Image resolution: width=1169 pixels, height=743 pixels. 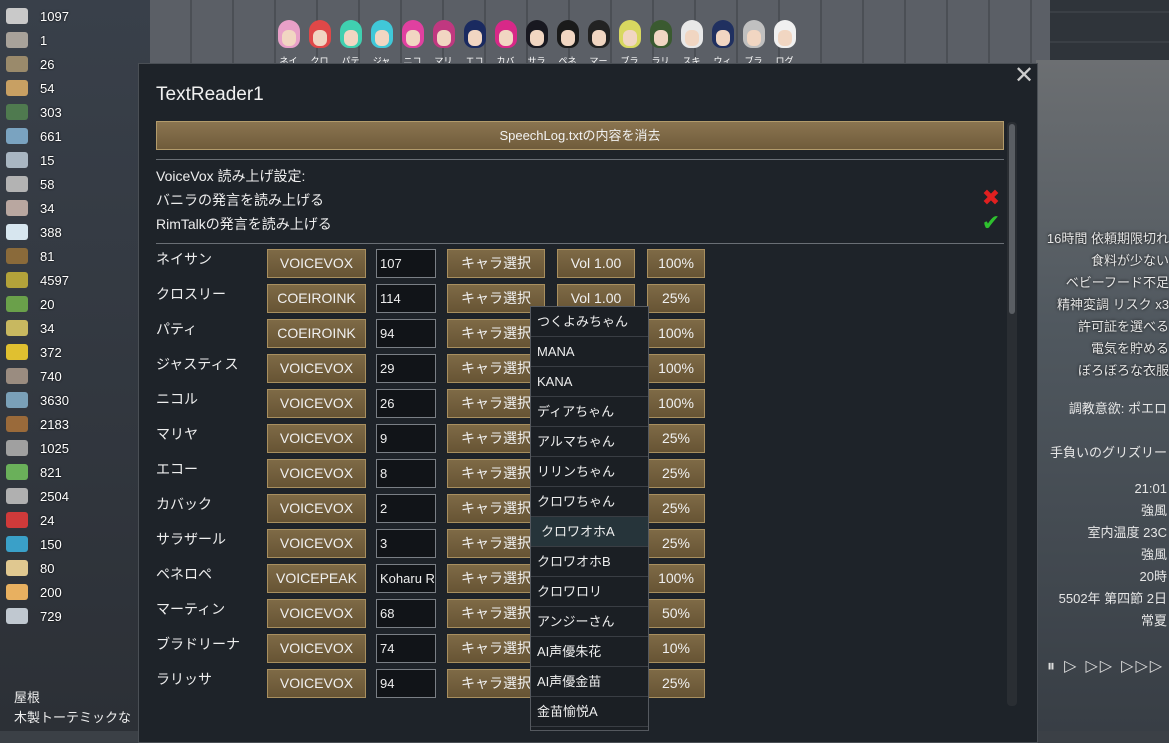 I want to click on resource-item: 2504, so click(x=71, y=496).